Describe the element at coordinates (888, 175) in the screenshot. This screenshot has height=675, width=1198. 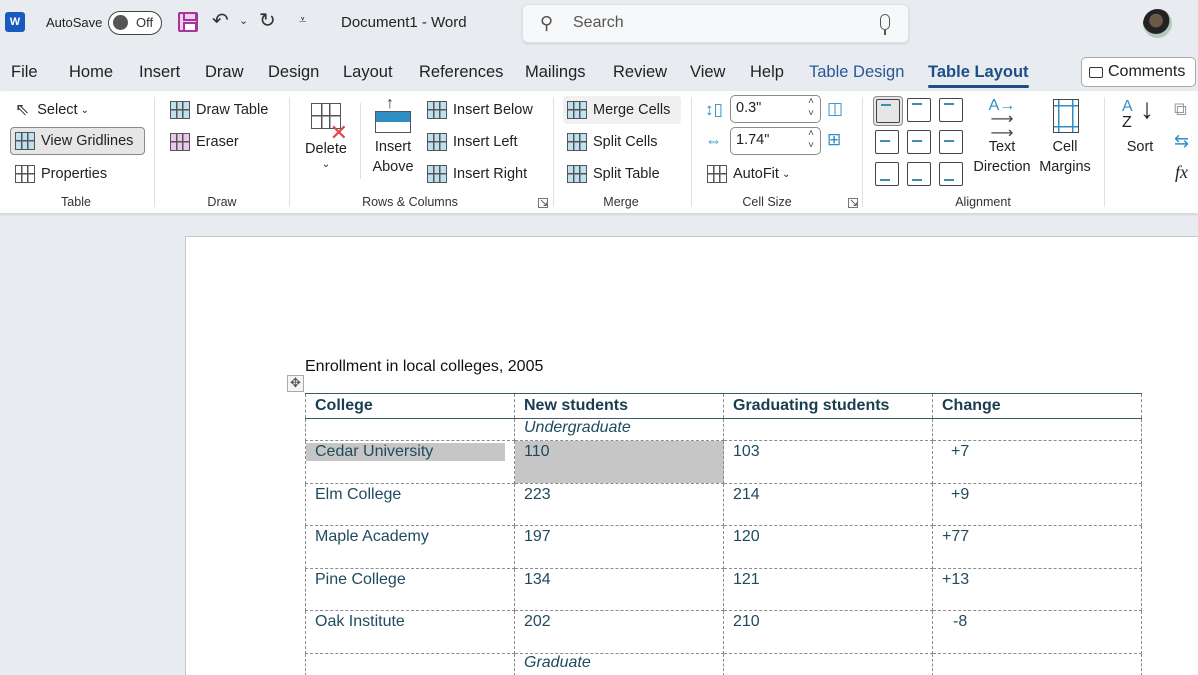
I see `align-bottom-left-button` at that location.